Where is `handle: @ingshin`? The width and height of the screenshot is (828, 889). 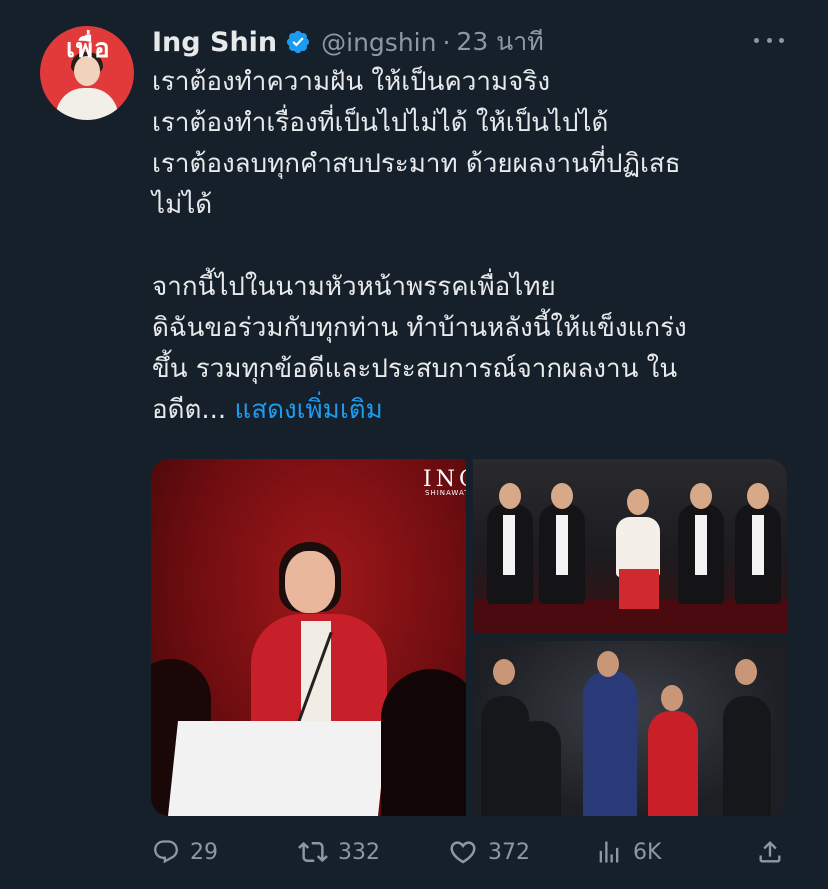
handle: @ingshin is located at coordinates (378, 42).